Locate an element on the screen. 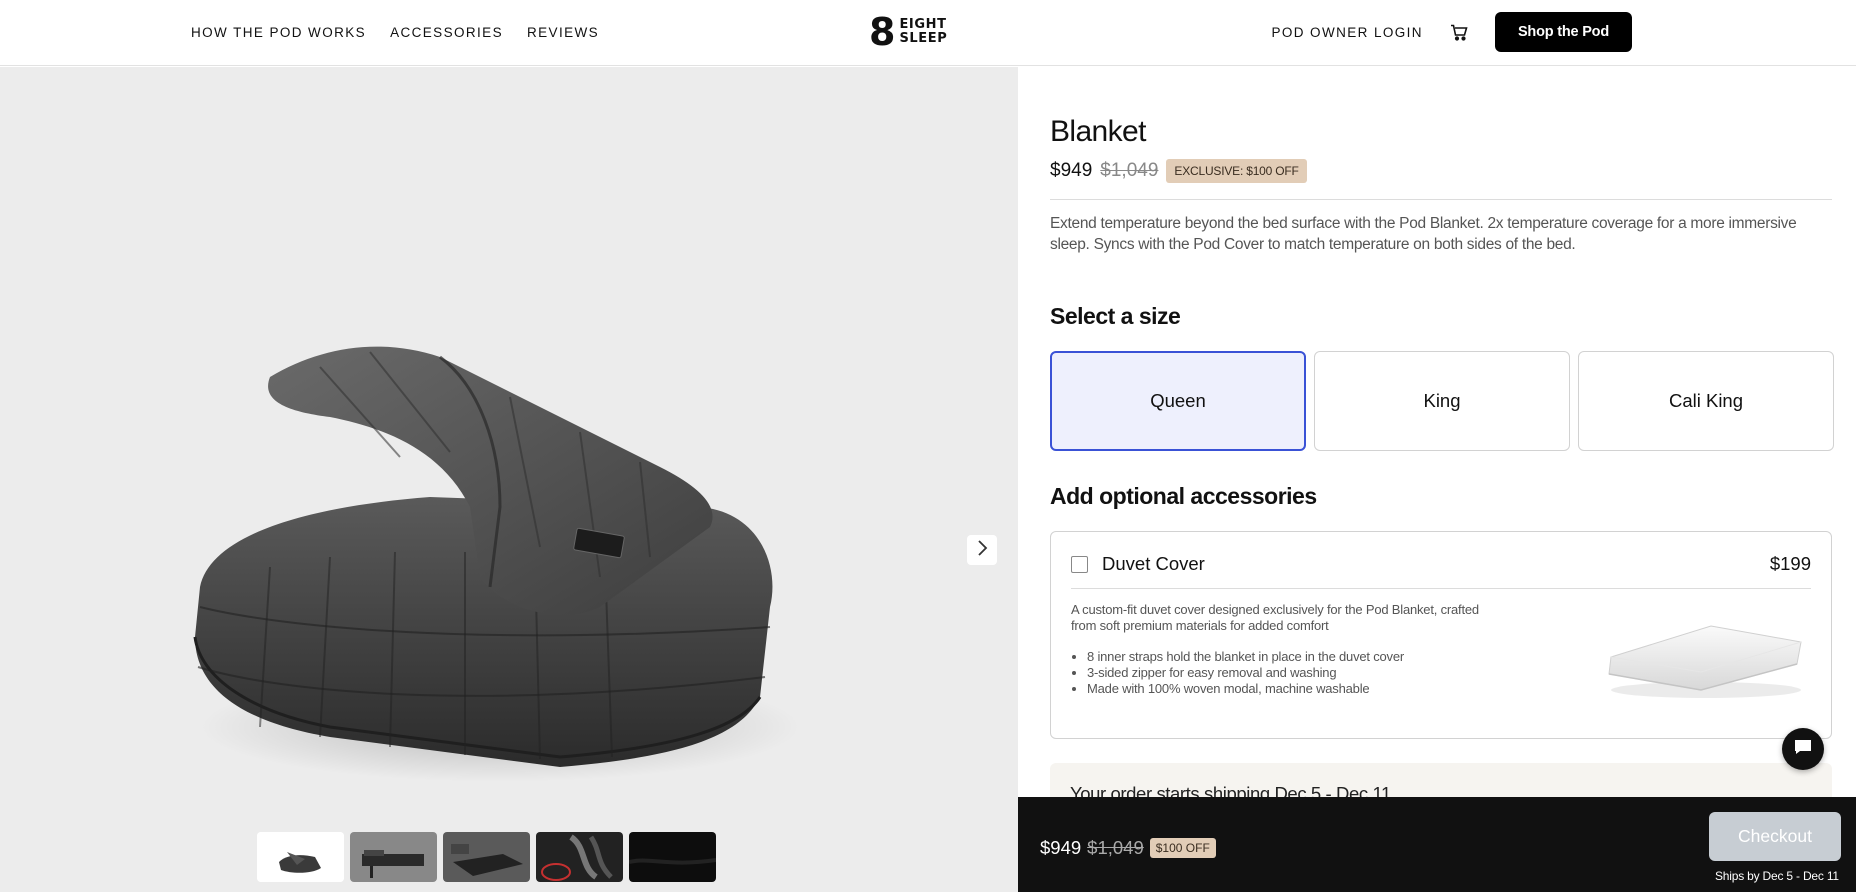 The width and height of the screenshot is (1856, 892). product-price: $949 is located at coordinates (1071, 170).